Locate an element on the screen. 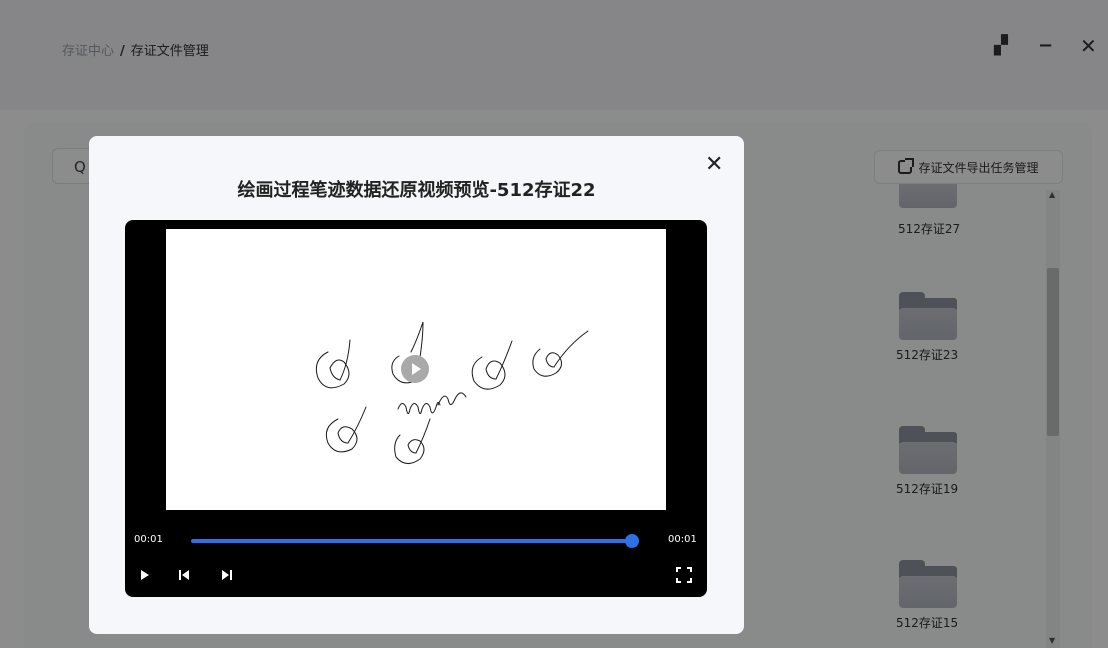 Image resolution: width=1108 pixels, height=648 pixels. skip-forward-icon is located at coordinates (227, 575).